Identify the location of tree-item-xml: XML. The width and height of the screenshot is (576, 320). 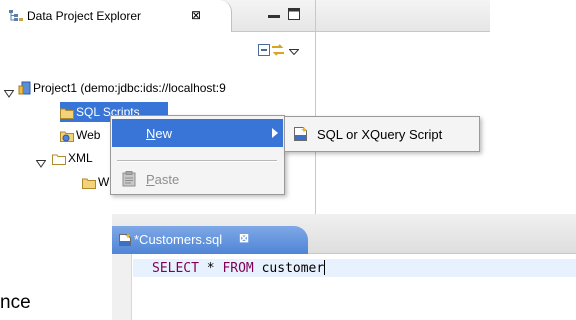
(58, 158).